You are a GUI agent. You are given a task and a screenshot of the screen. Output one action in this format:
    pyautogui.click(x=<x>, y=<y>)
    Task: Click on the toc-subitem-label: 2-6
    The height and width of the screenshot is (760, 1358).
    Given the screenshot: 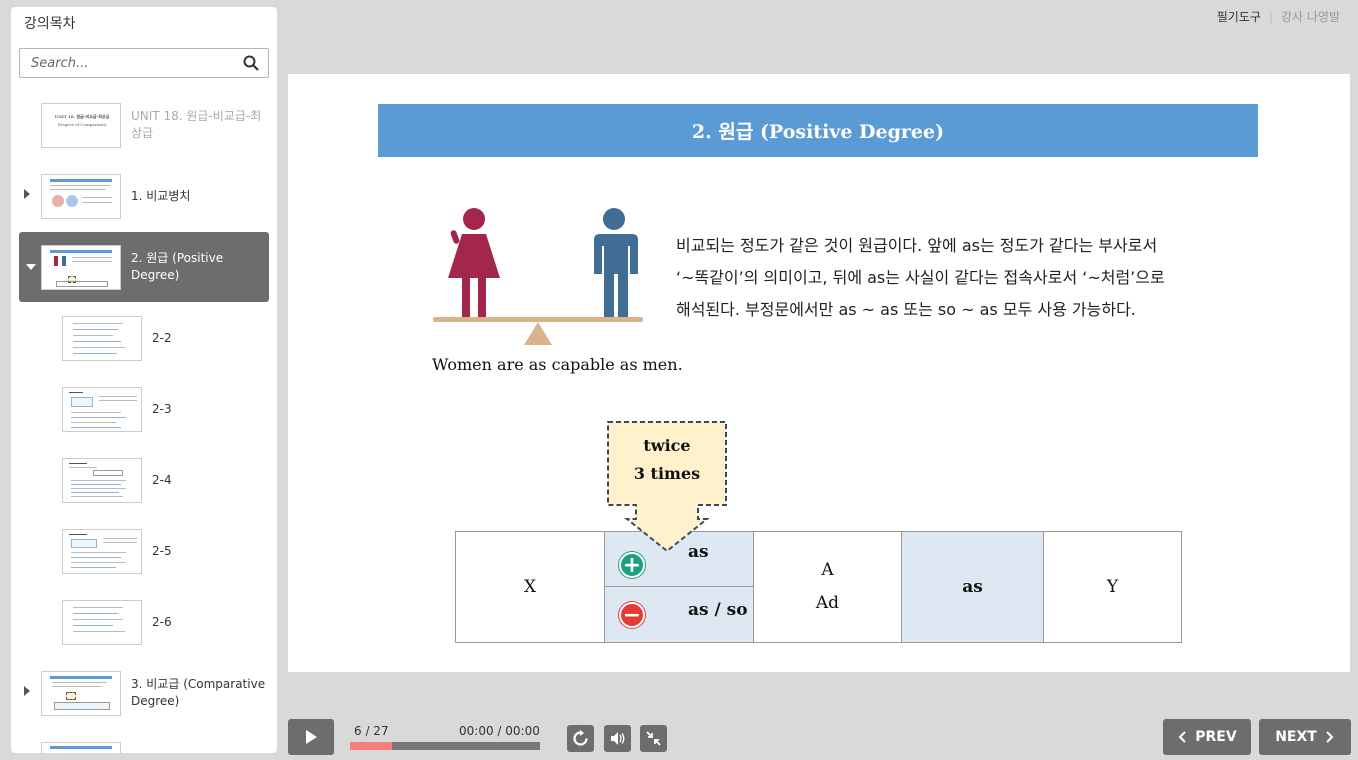 What is the action you would take?
    pyautogui.click(x=162, y=622)
    